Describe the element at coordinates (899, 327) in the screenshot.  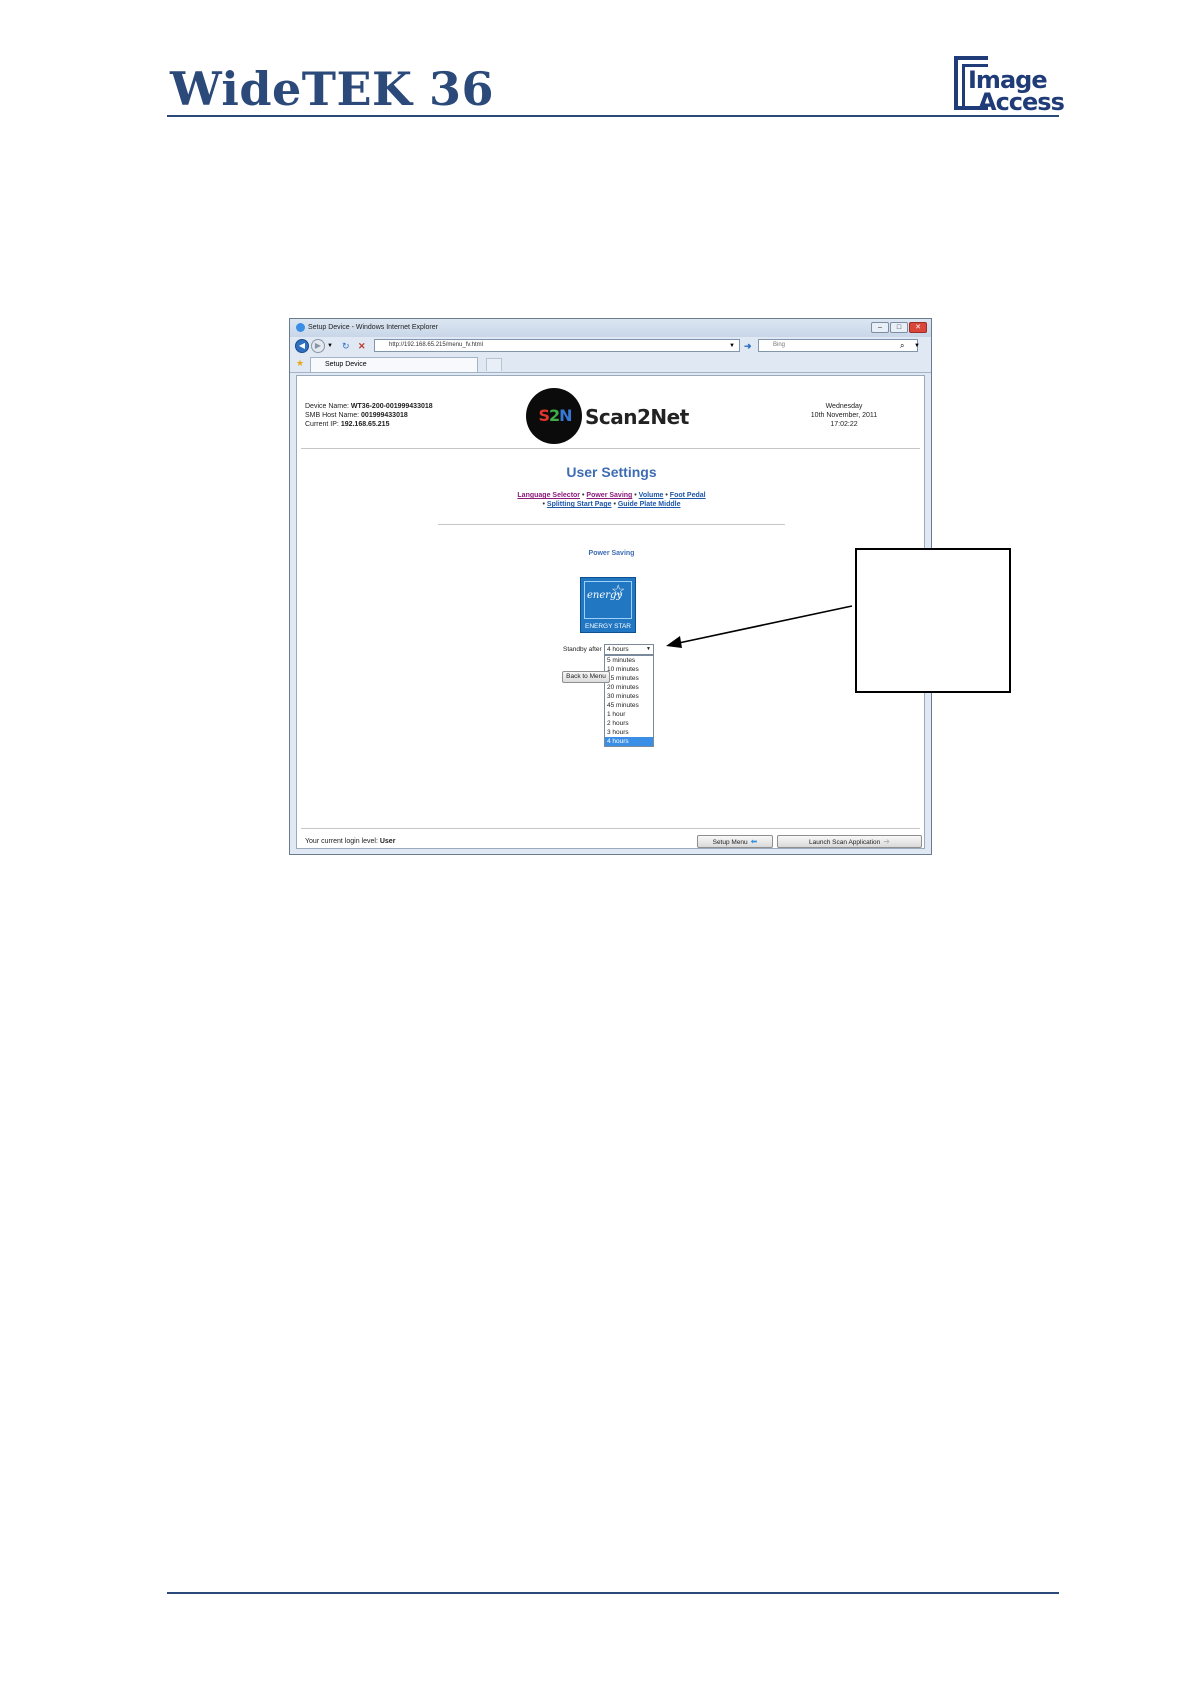
I see `maximize-button: □` at that location.